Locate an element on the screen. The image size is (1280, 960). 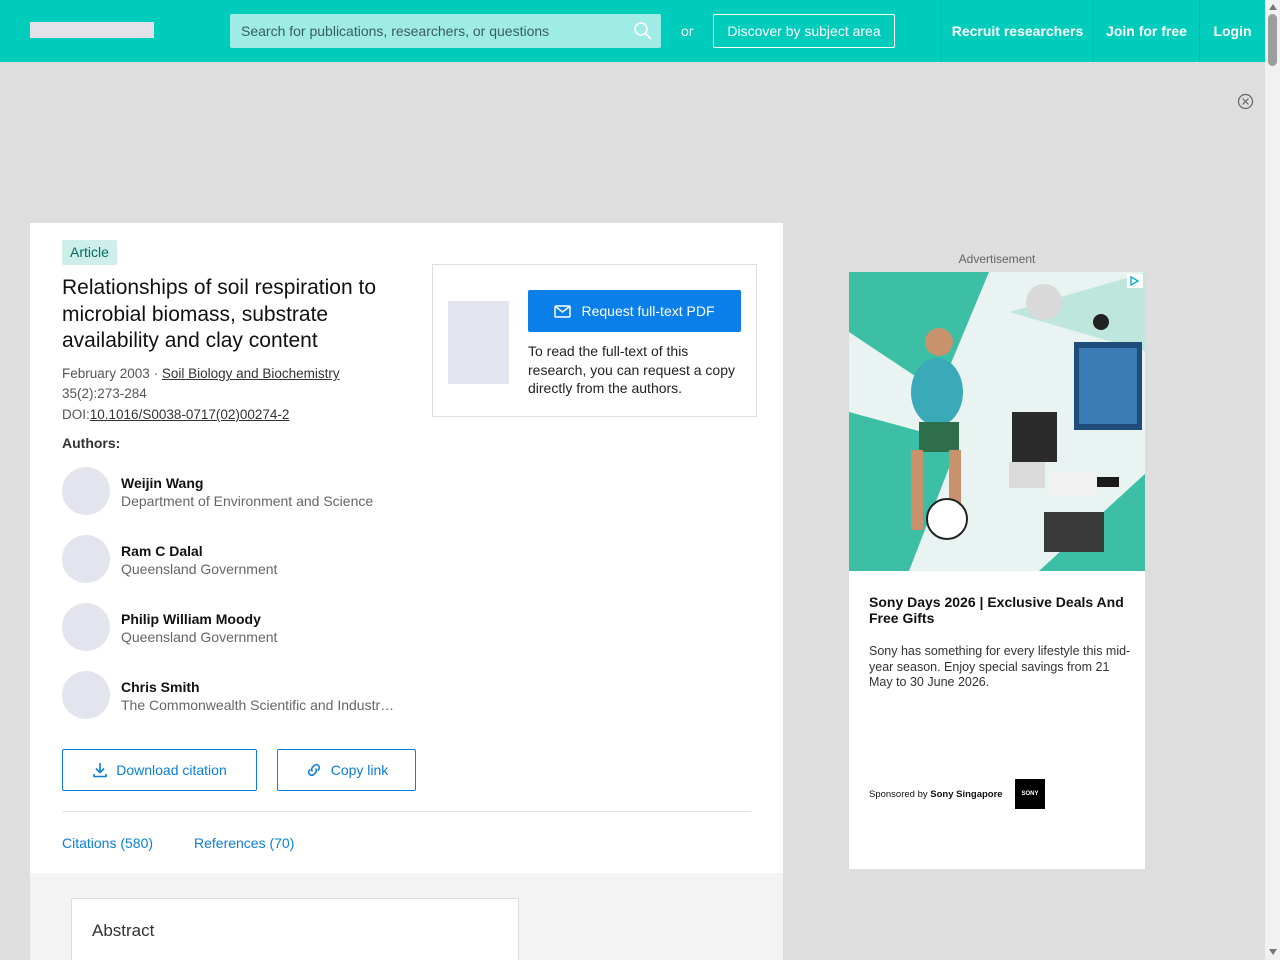
advertisement-label: Advertisement is located at coordinates (997, 259).